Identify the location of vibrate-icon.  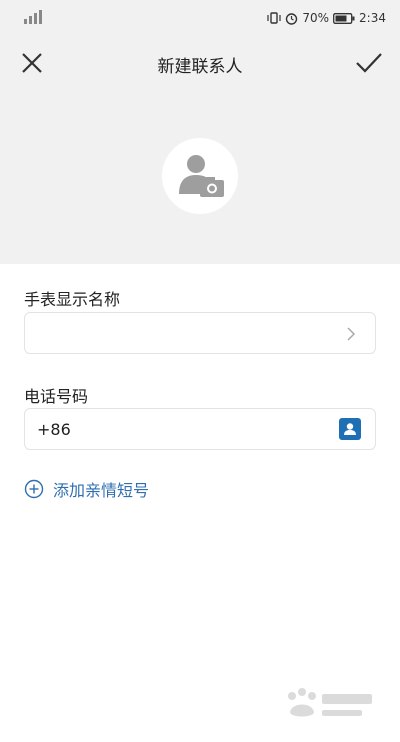
(274, 18).